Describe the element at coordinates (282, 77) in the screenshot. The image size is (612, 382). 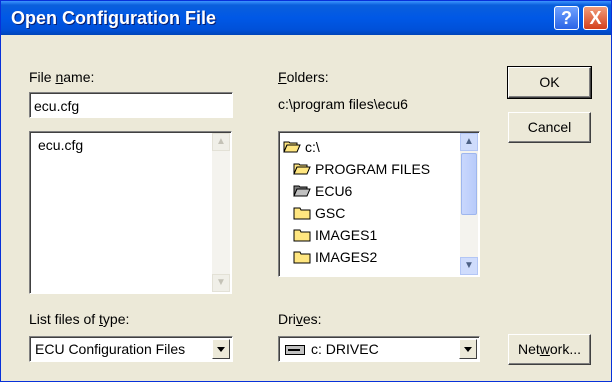
I see `folders-label-key: F` at that location.